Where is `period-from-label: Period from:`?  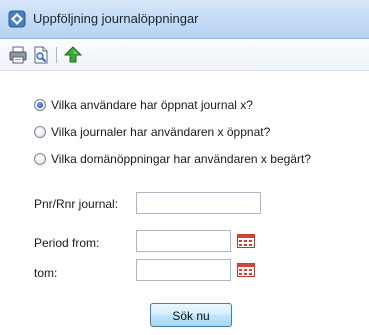 period-from-label: Period from: is located at coordinates (67, 243).